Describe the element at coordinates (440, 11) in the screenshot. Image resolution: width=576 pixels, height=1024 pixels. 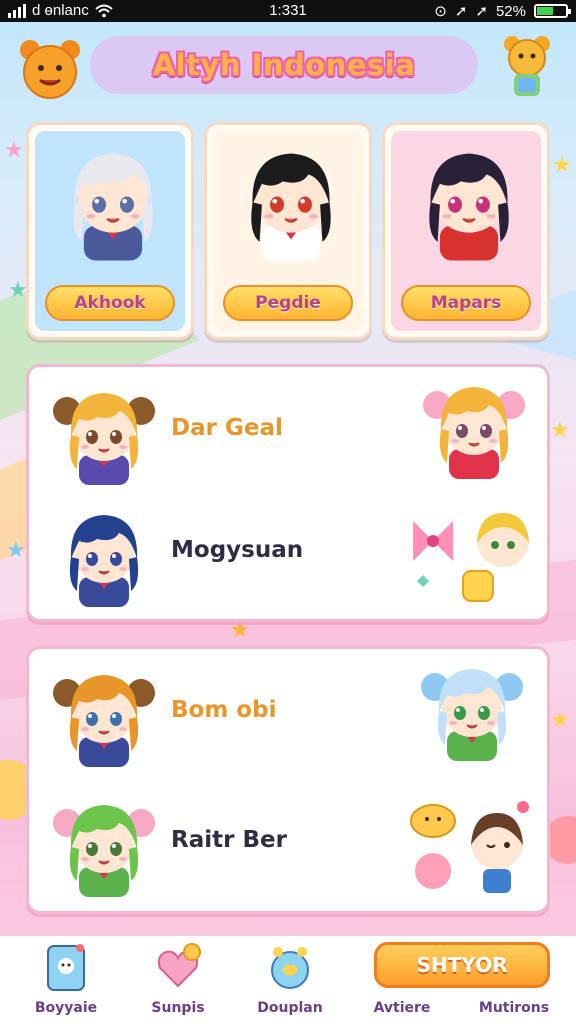
I see `location-icon: ⊙` at that location.